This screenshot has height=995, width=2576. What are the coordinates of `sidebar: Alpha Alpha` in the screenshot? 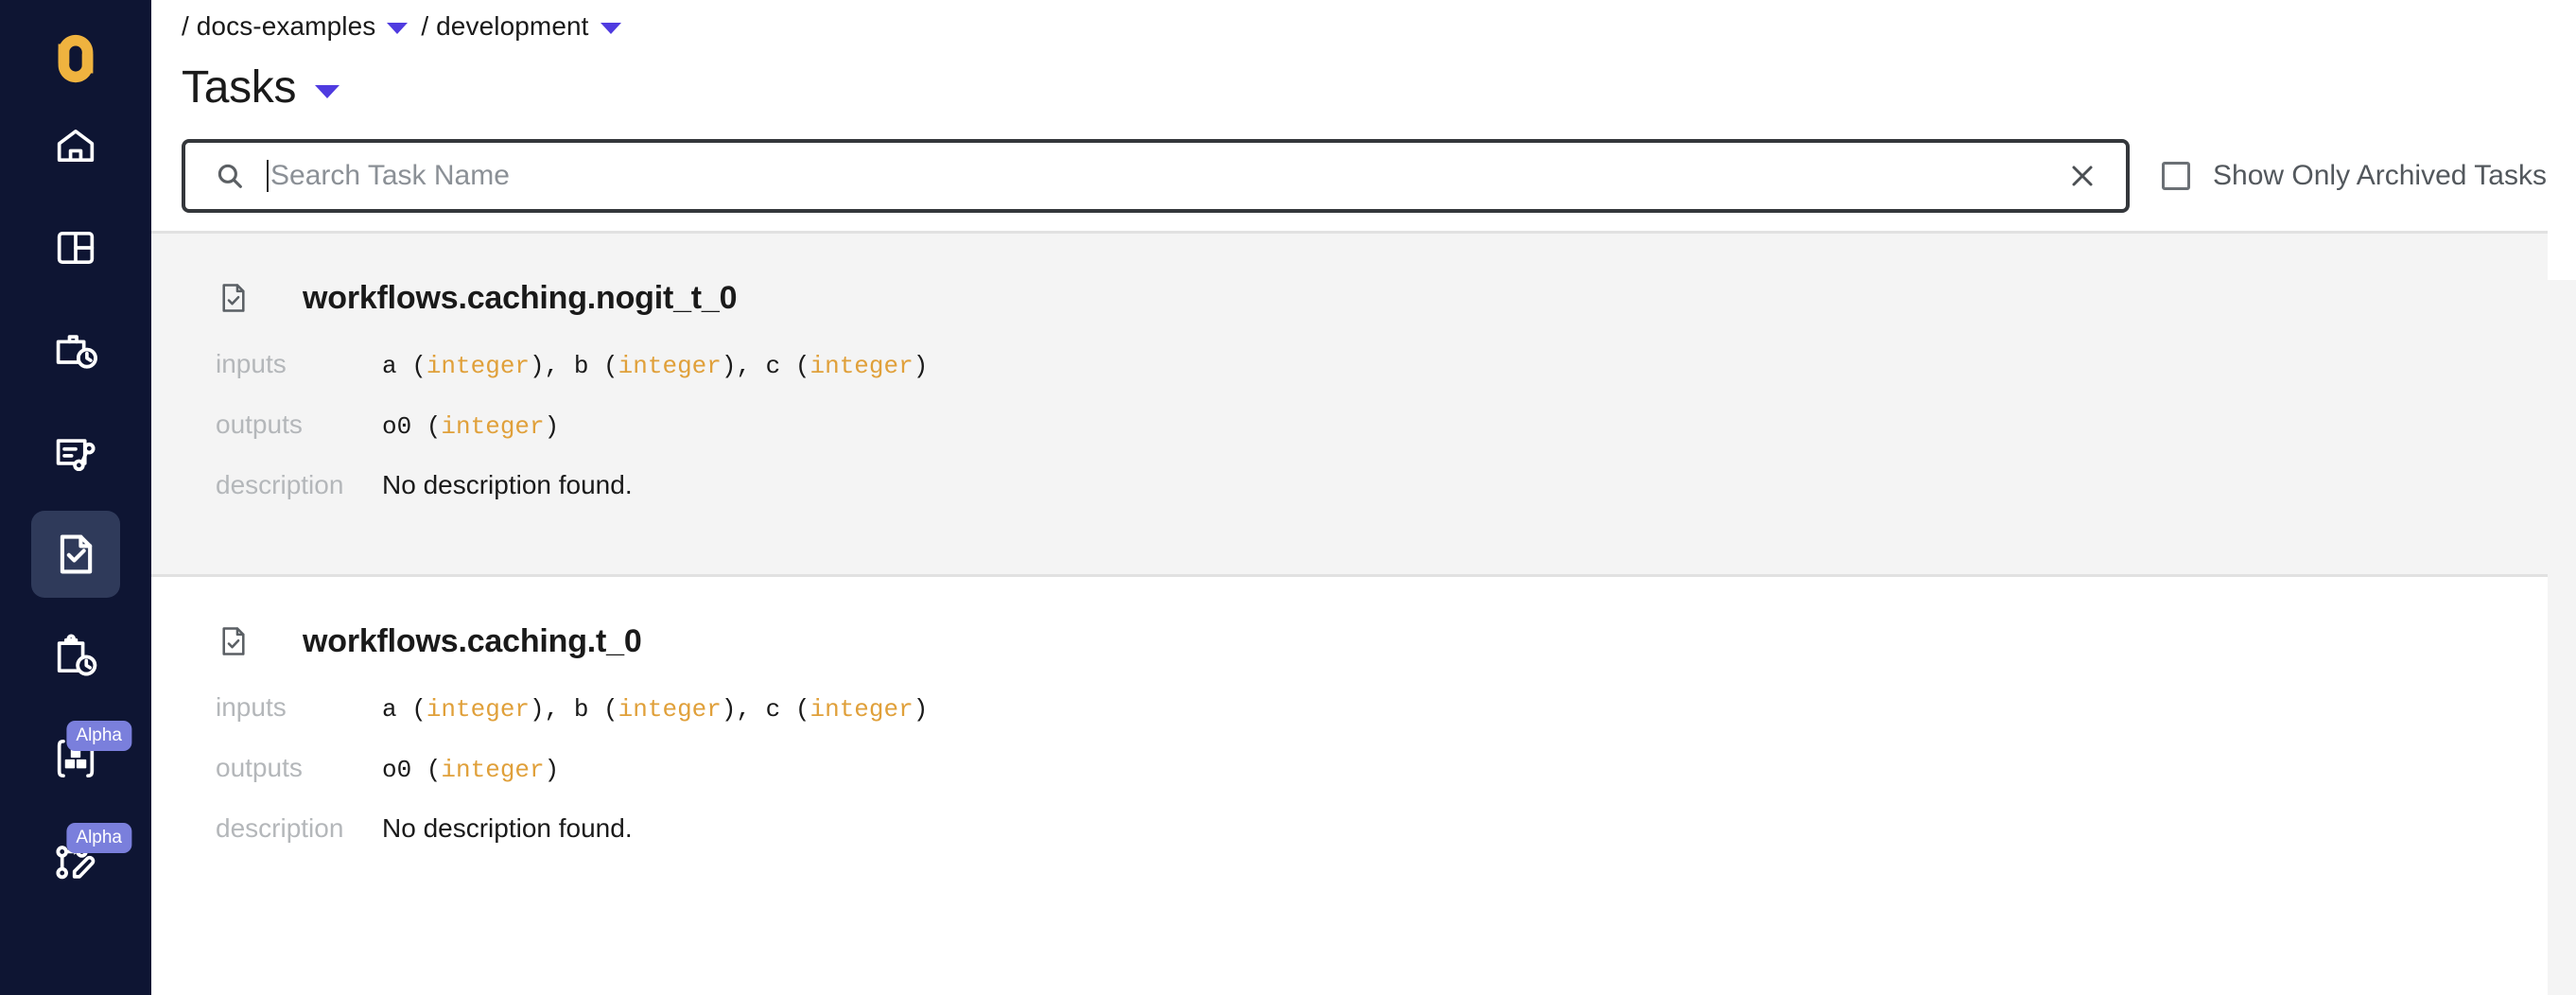 It's located at (75, 497).